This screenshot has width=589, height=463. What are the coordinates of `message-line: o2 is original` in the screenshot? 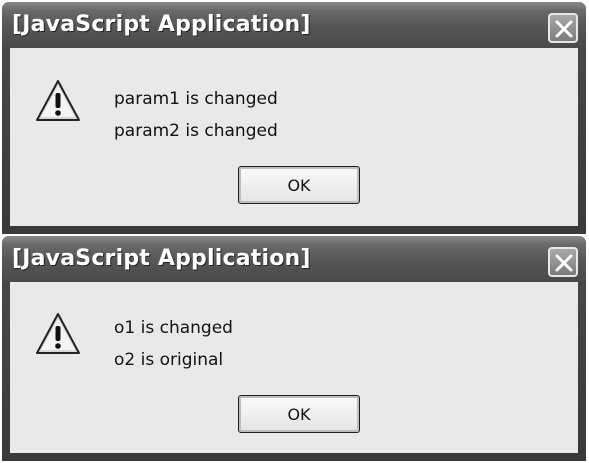 It's located at (169, 360).